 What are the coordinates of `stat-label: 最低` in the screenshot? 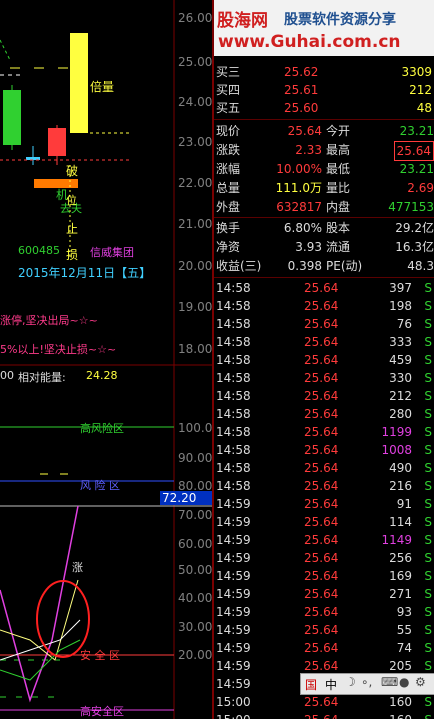 It's located at (338, 169).